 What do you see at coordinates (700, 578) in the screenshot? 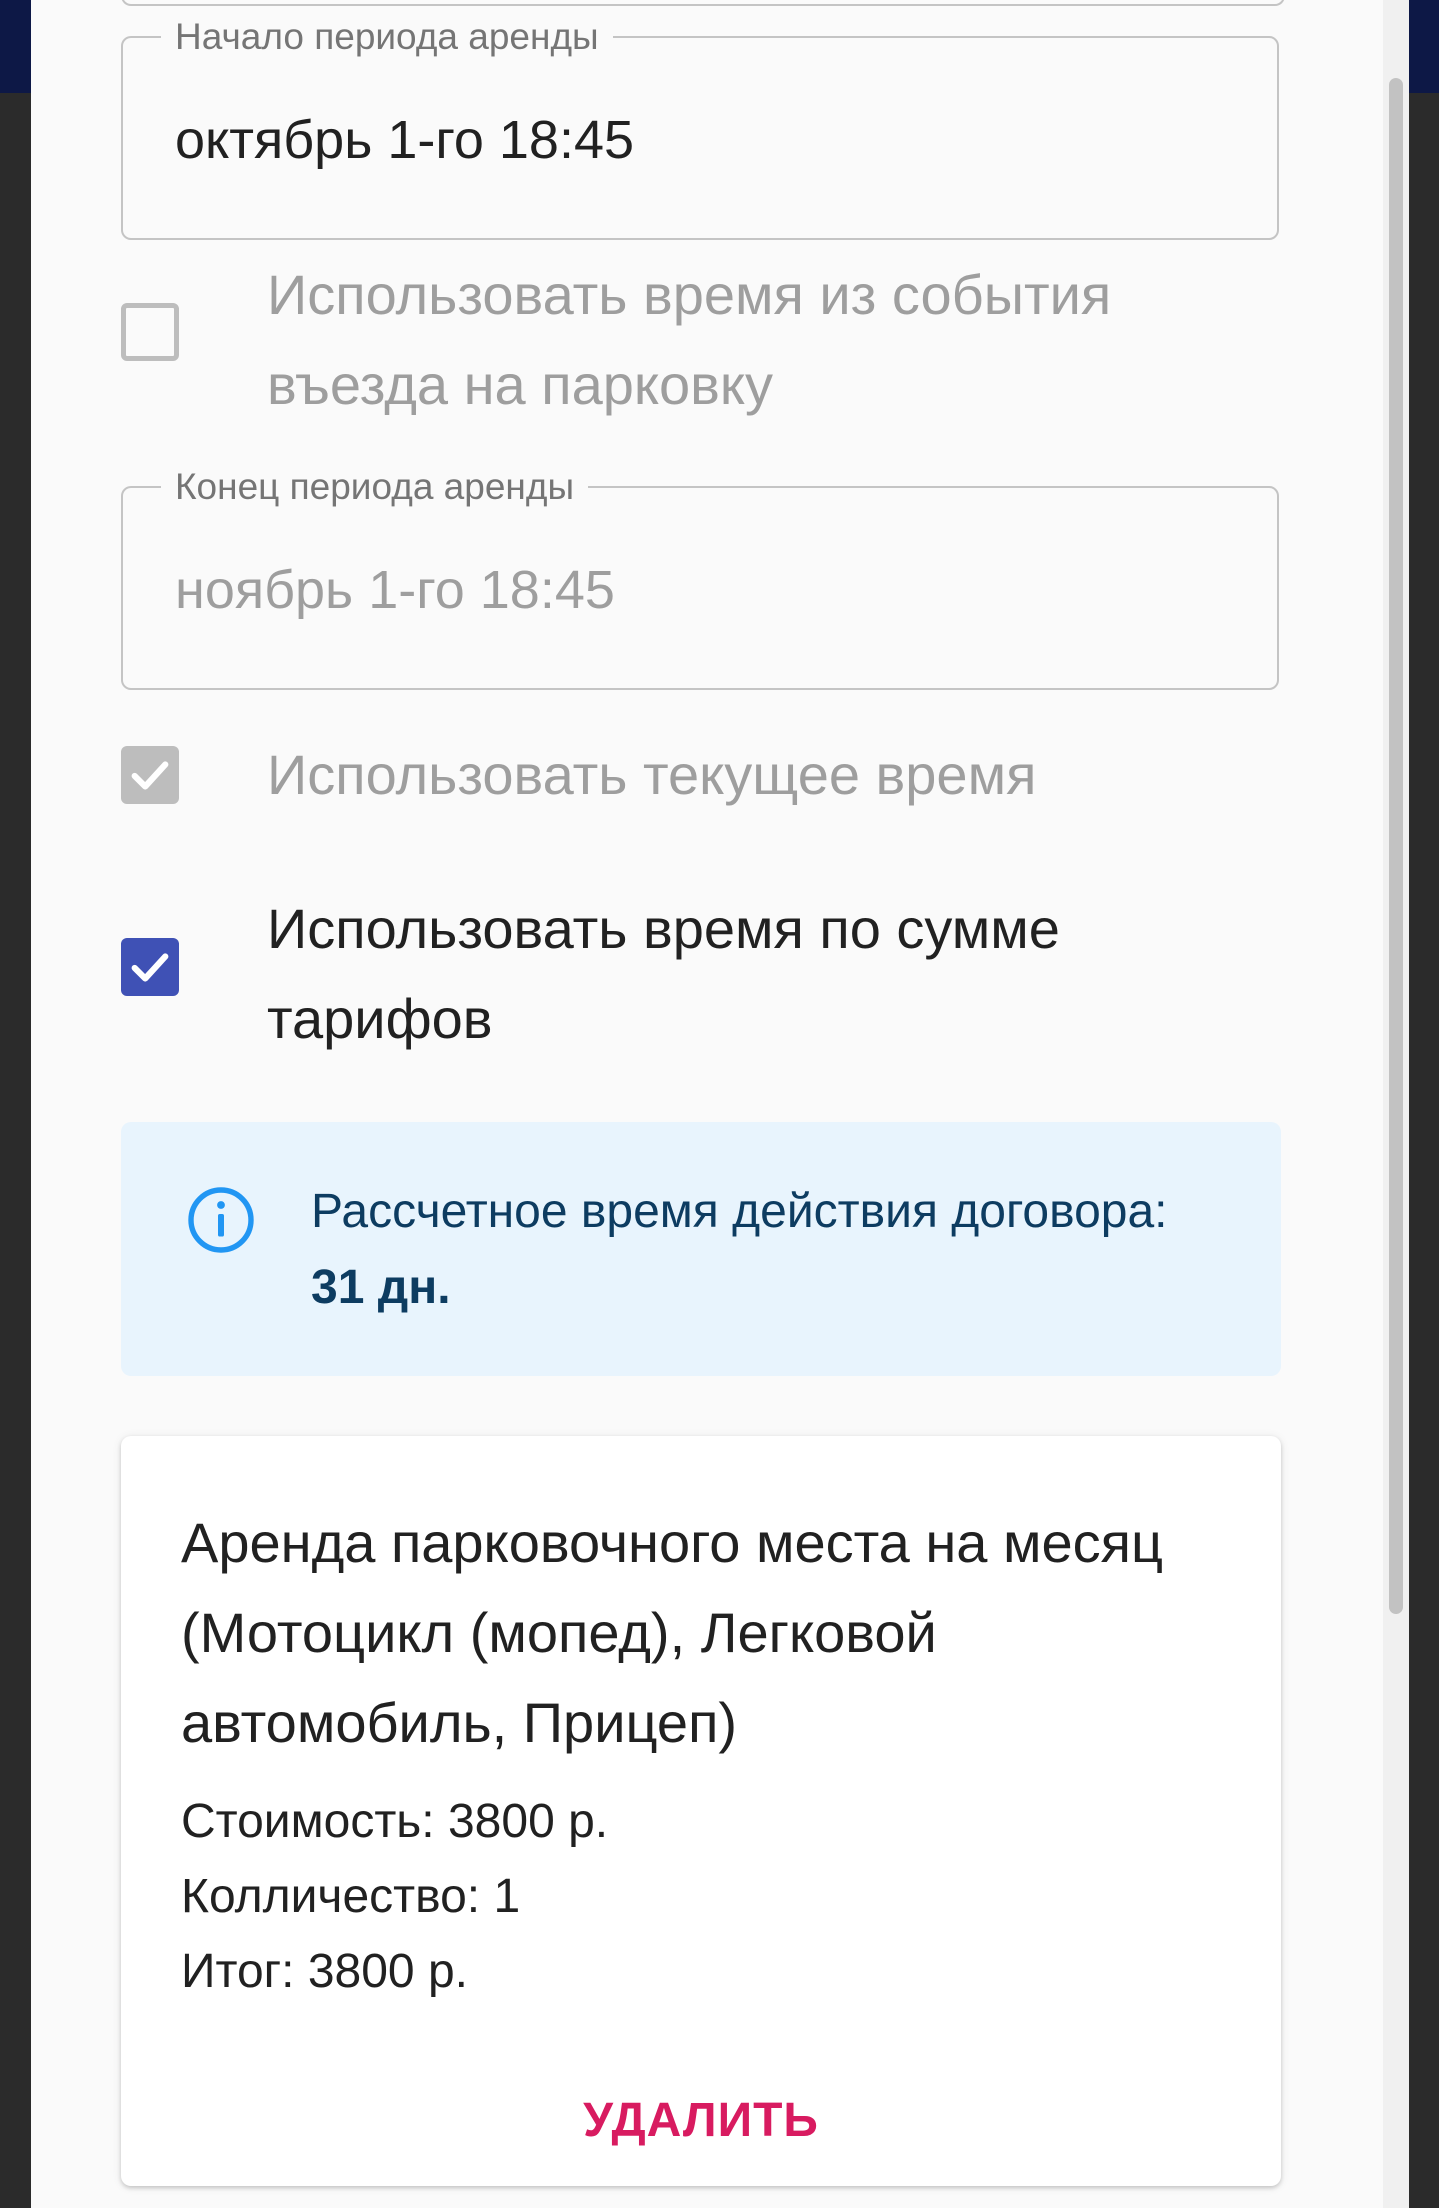
I see `rental-end-field: Конец периода аренды ноябрь 1-го 18:45` at bounding box center [700, 578].